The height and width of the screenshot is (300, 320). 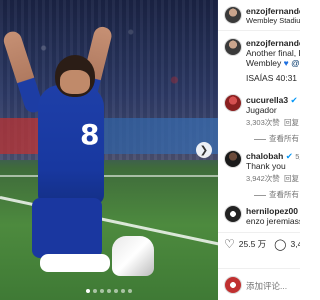 What do you see at coordinates (67, 228) in the screenshot?
I see `player-shorts` at bounding box center [67, 228].